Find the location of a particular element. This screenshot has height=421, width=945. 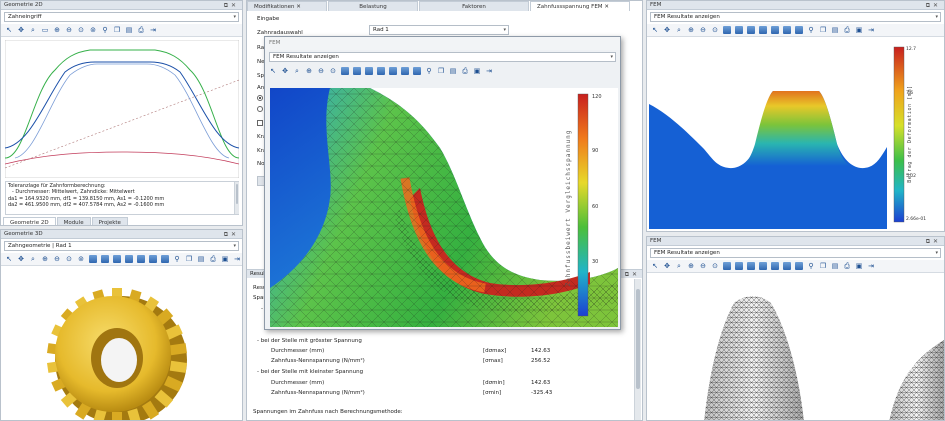

tab-modules: Module is located at coordinates (73, 221).